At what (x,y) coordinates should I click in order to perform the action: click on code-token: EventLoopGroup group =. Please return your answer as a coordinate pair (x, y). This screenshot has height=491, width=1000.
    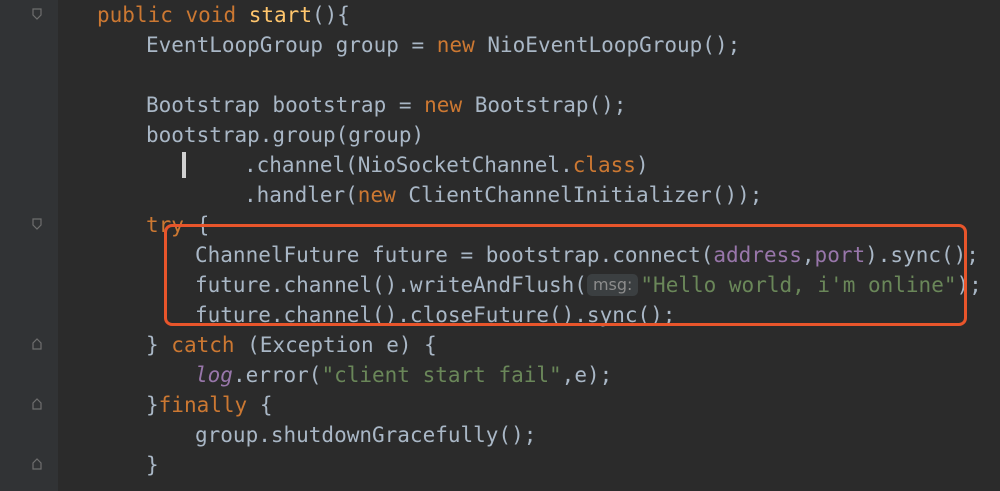
    Looking at the image, I should click on (291, 45).